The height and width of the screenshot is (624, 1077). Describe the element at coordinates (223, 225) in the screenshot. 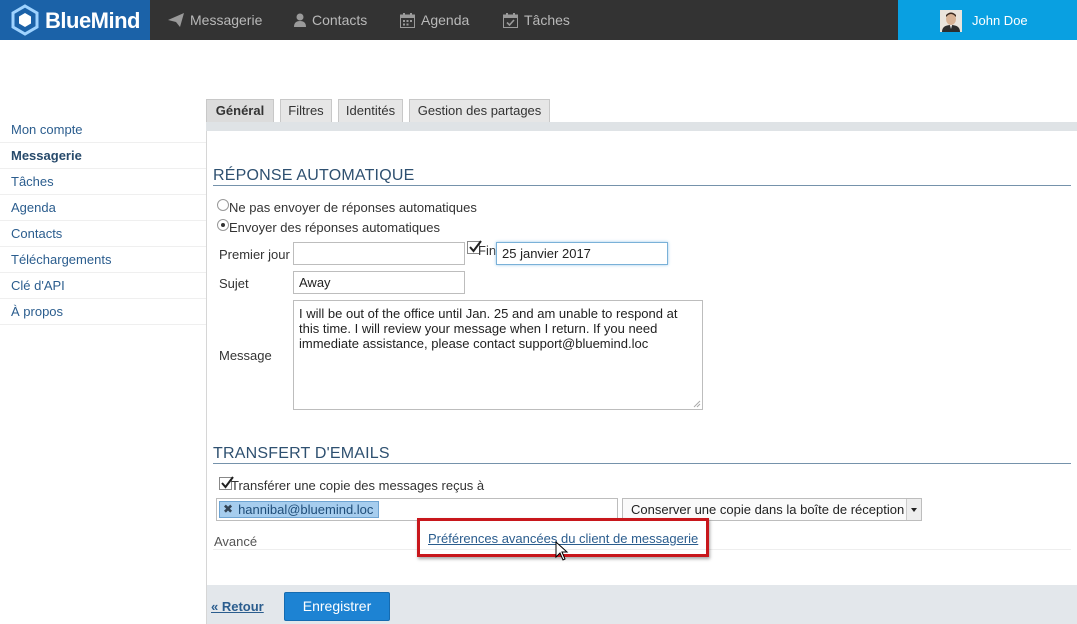

I see `radio-send-autoreply` at that location.